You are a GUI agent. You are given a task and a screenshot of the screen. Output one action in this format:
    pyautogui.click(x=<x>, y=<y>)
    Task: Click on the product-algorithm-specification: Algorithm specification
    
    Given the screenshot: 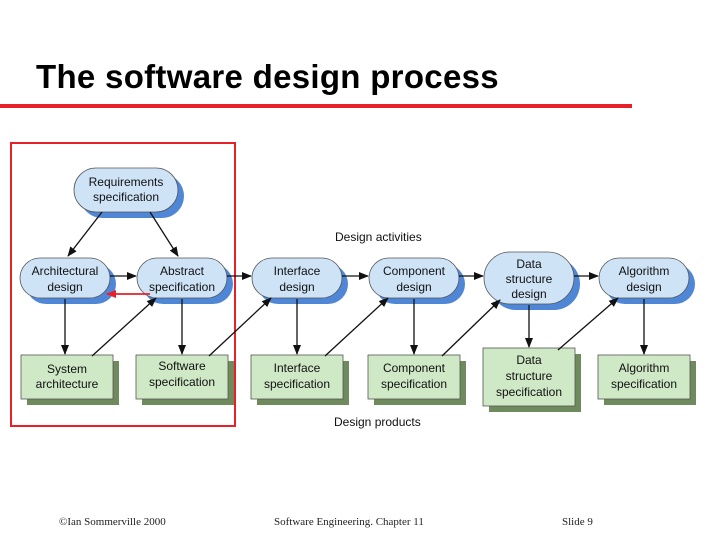 What is the action you would take?
    pyautogui.click(x=646, y=379)
    